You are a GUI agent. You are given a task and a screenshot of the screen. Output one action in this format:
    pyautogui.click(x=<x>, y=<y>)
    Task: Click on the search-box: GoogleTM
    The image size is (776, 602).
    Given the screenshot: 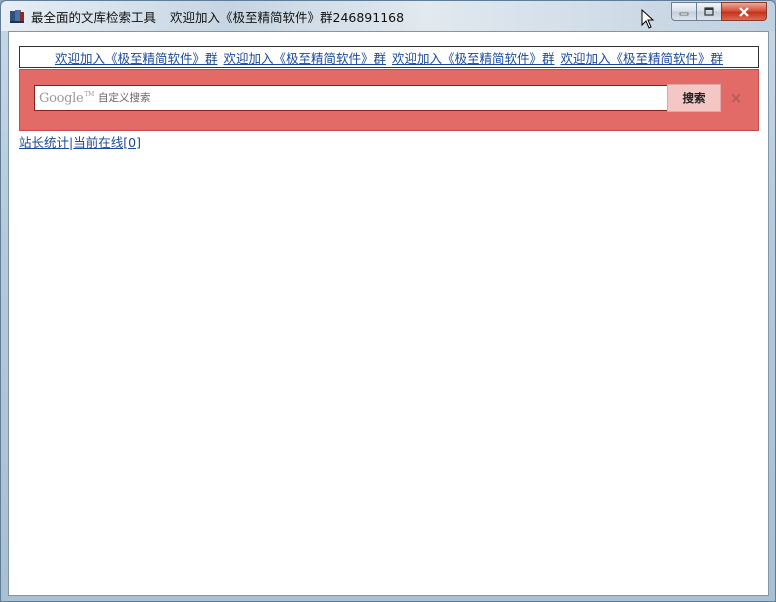 What is the action you would take?
    pyautogui.click(x=351, y=98)
    